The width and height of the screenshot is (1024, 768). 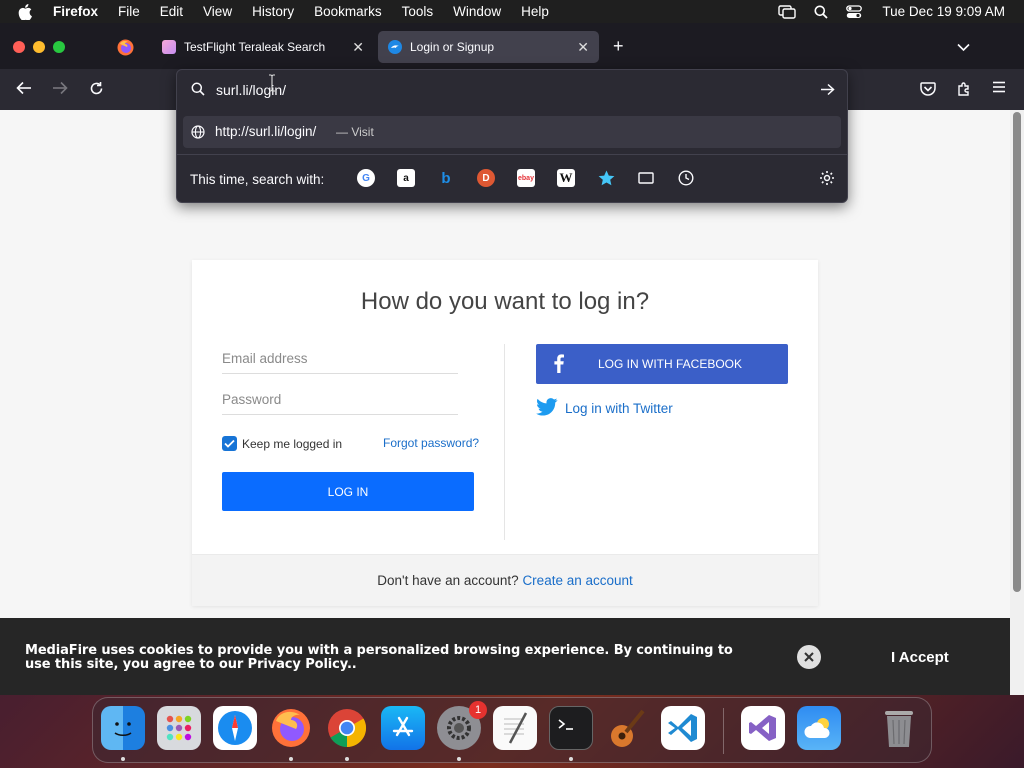 I want to click on signup-prompt: Don't have an account?, so click(x=448, y=580).